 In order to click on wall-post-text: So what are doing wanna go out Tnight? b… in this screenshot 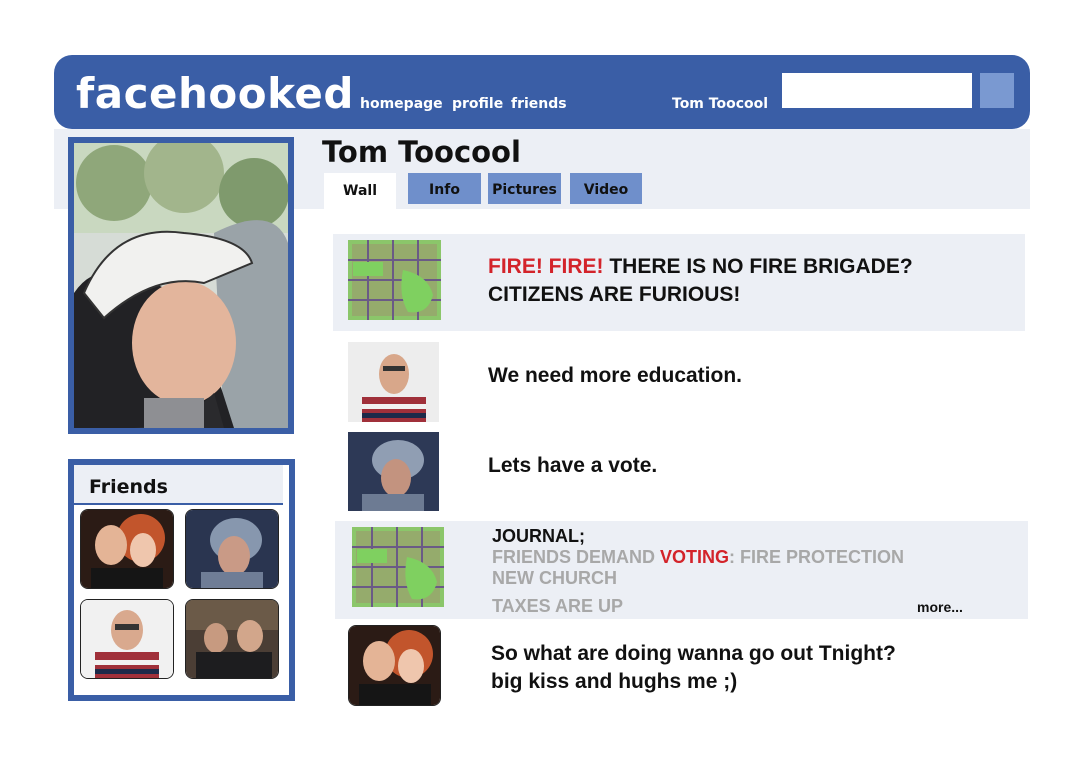, I will do `click(693, 668)`.